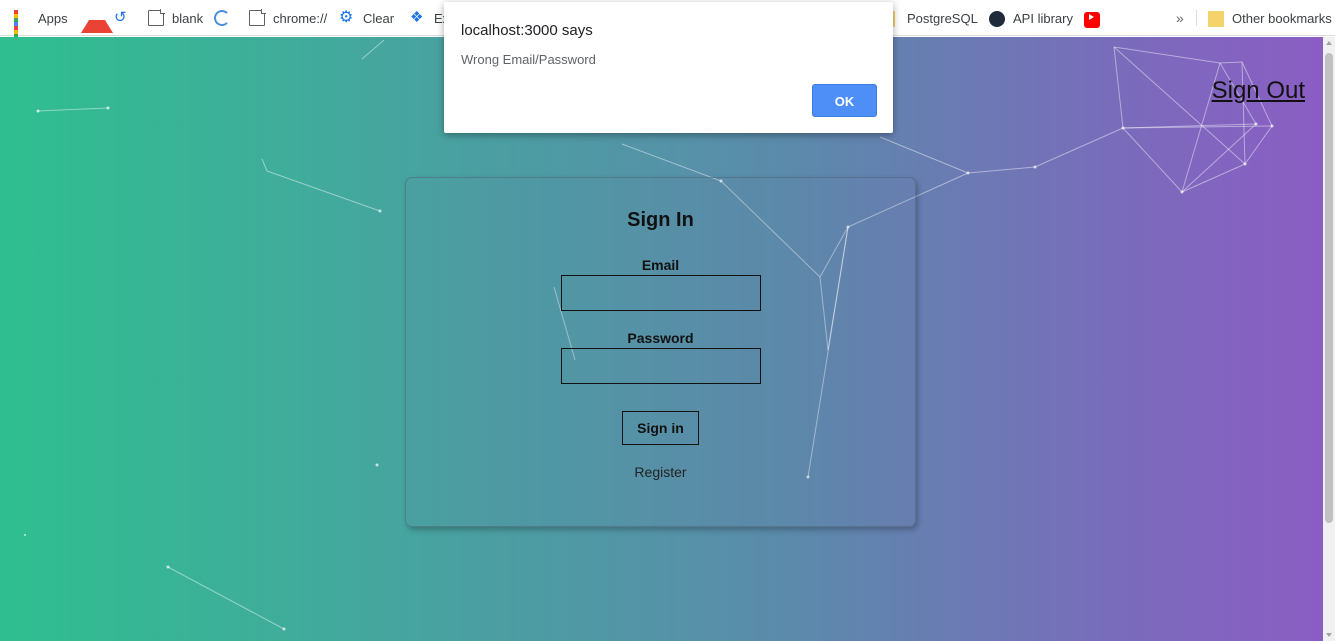 The width and height of the screenshot is (1335, 641). Describe the element at coordinates (1282, 18) in the screenshot. I see `bookmark-label: Other bookmarks` at that location.